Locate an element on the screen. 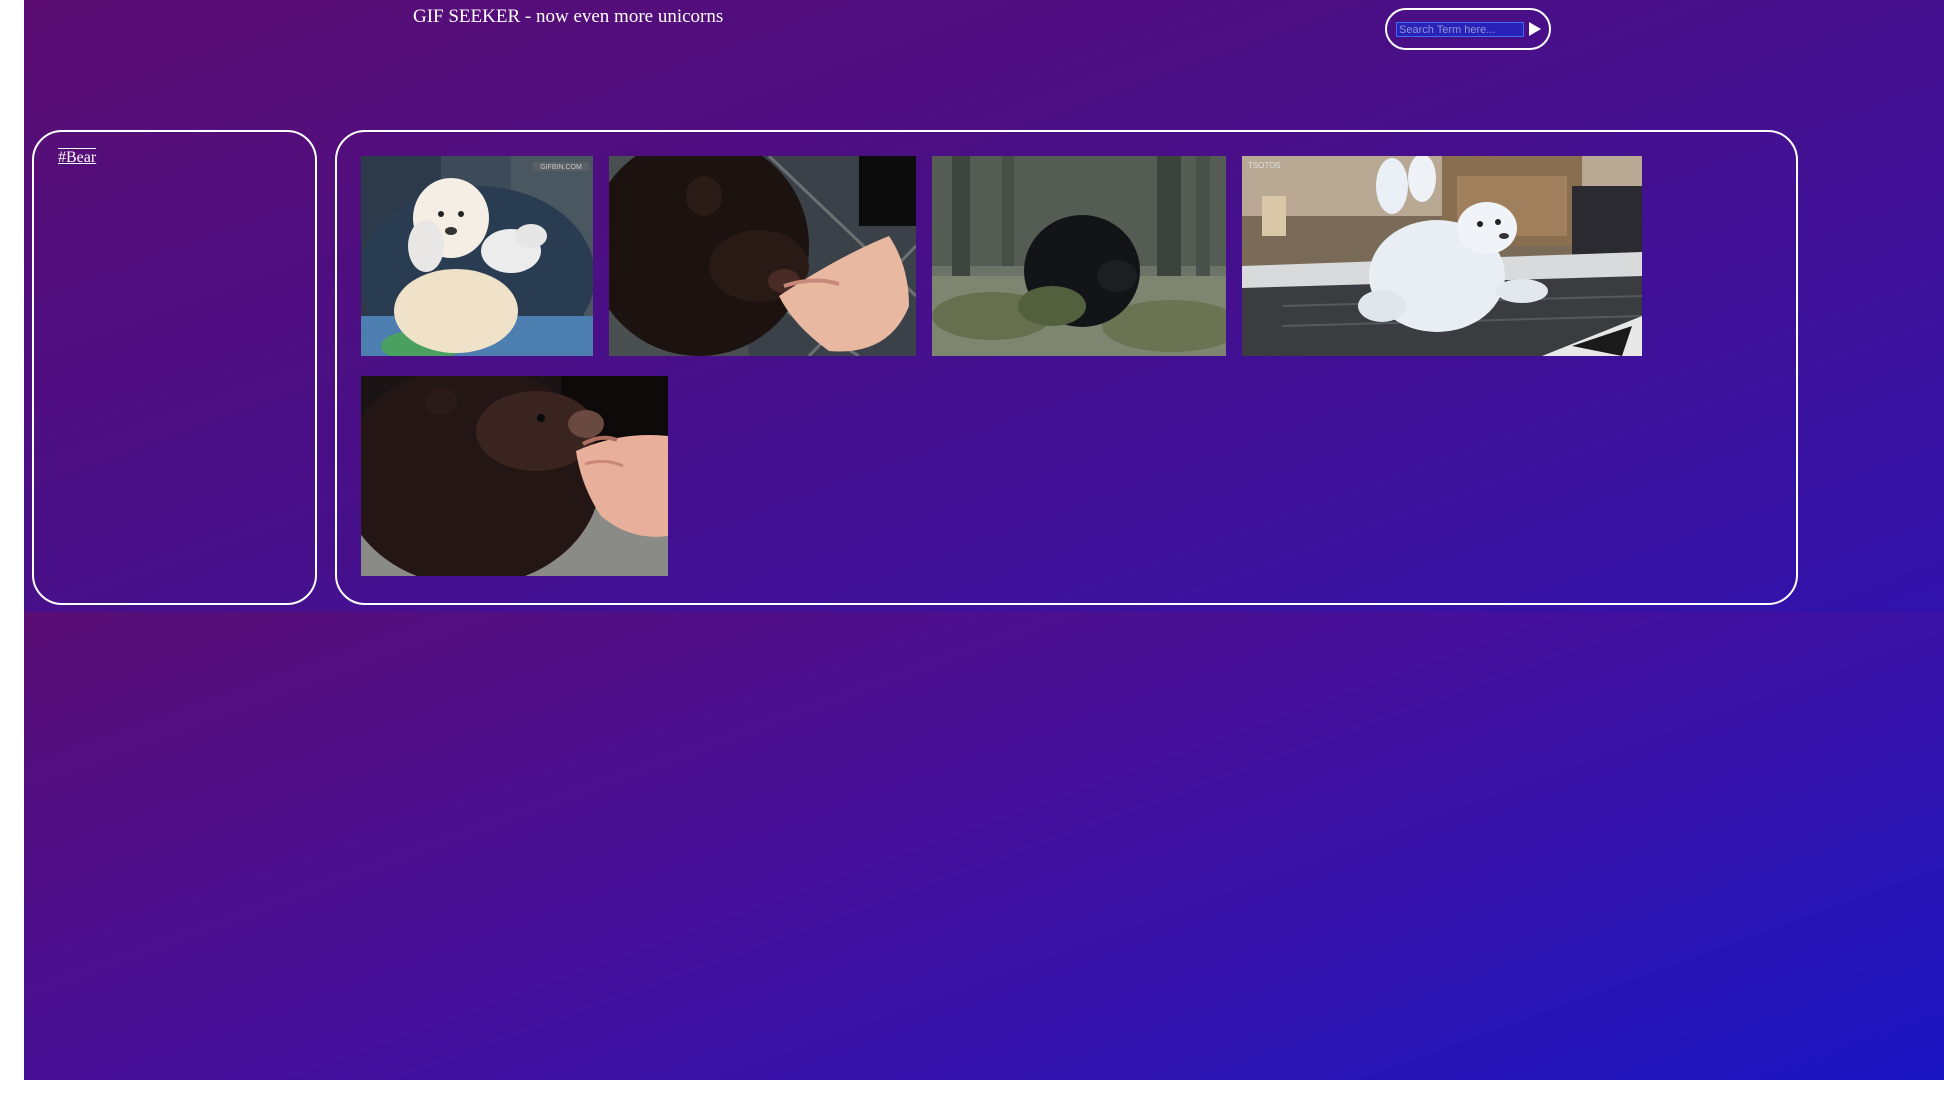  gif-image: TSOTOS is located at coordinates (1442, 256).